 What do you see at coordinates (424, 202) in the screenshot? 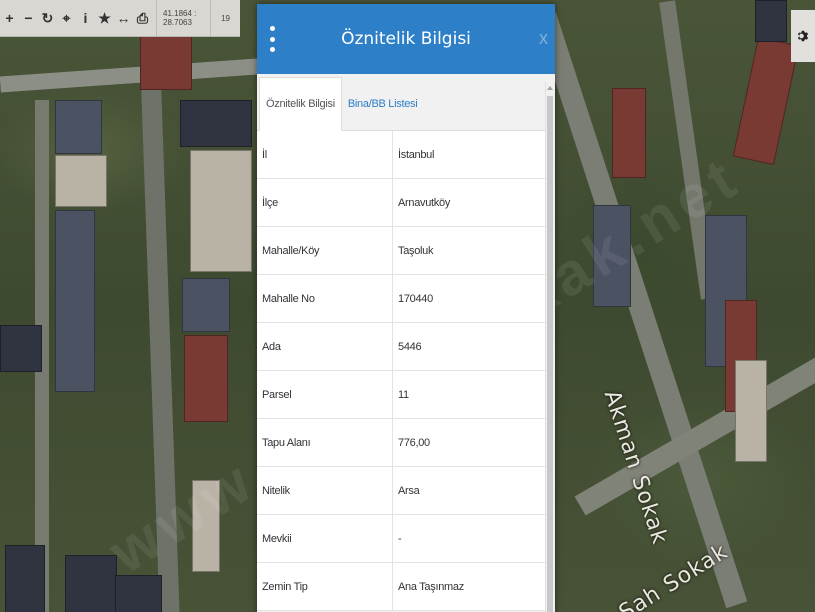
I see `attribute-value: Arnavutköy` at bounding box center [424, 202].